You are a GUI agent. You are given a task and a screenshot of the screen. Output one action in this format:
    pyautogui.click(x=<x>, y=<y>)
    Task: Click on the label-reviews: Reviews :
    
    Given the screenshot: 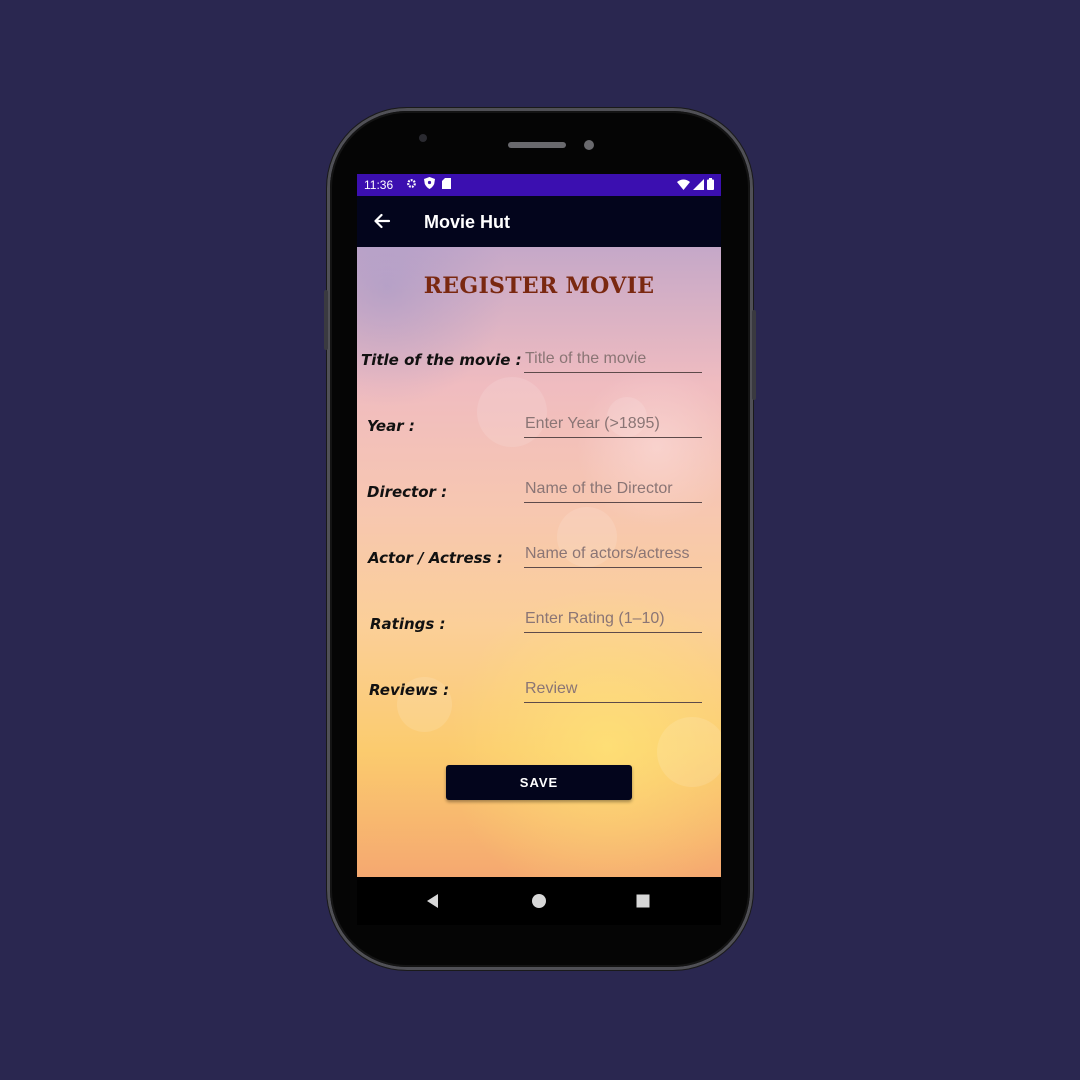 What is the action you would take?
    pyautogui.click(x=409, y=690)
    